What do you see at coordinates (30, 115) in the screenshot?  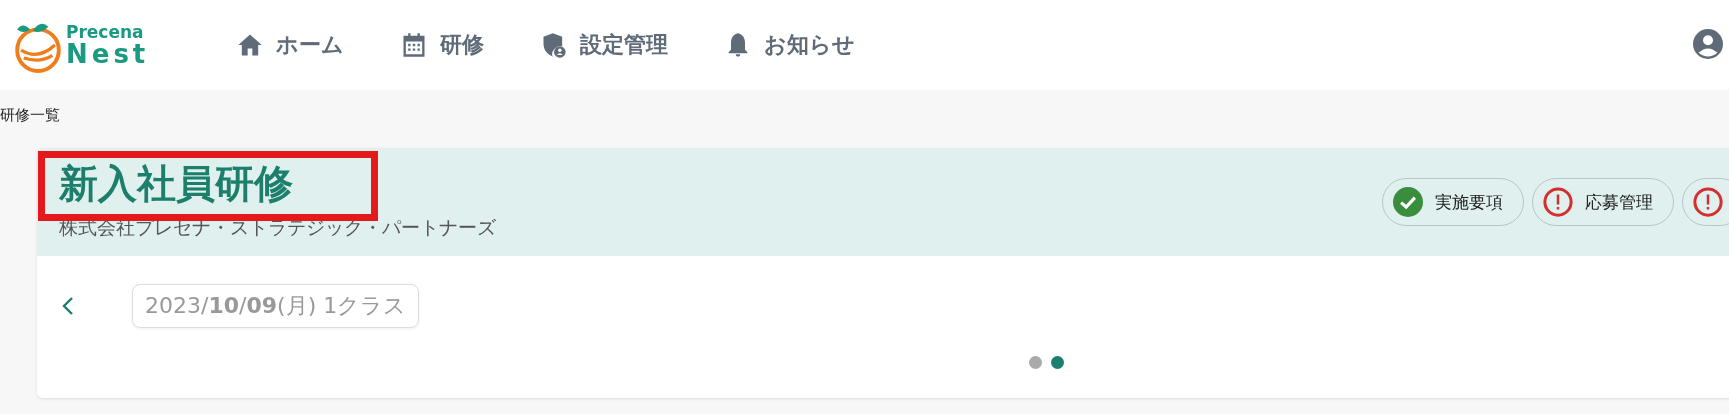 I see `breadcrumb: 研修一覧` at bounding box center [30, 115].